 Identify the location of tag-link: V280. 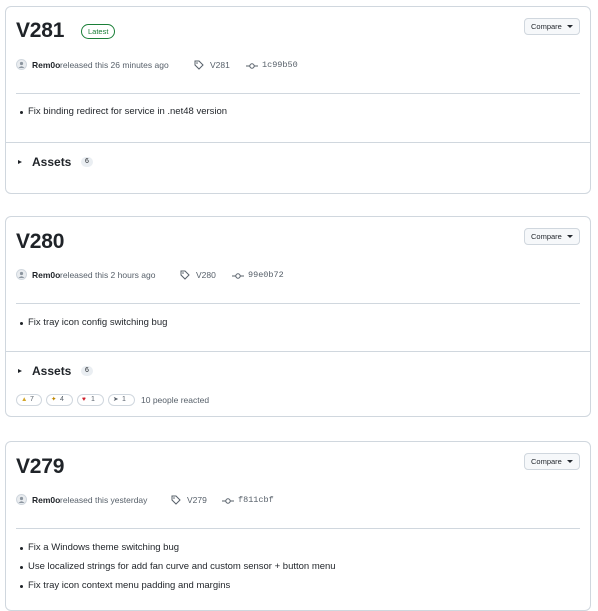
(206, 275).